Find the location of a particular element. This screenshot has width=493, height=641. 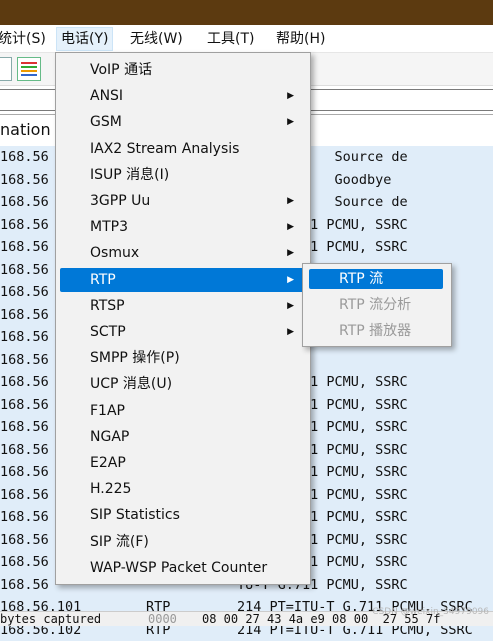

menu-item-label: 3GPP Uu is located at coordinates (120, 201).